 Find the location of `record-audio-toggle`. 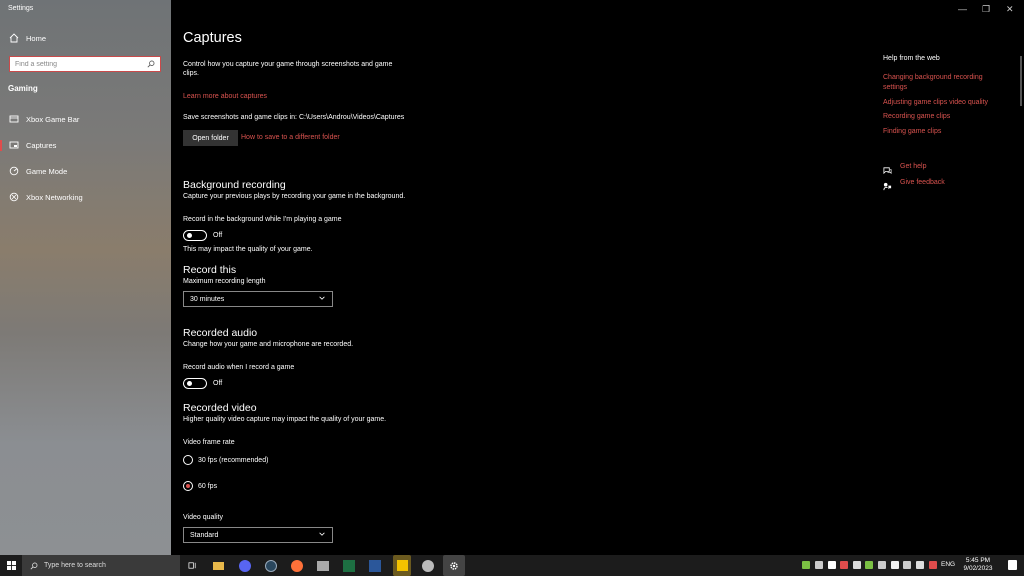

record-audio-toggle is located at coordinates (195, 383).